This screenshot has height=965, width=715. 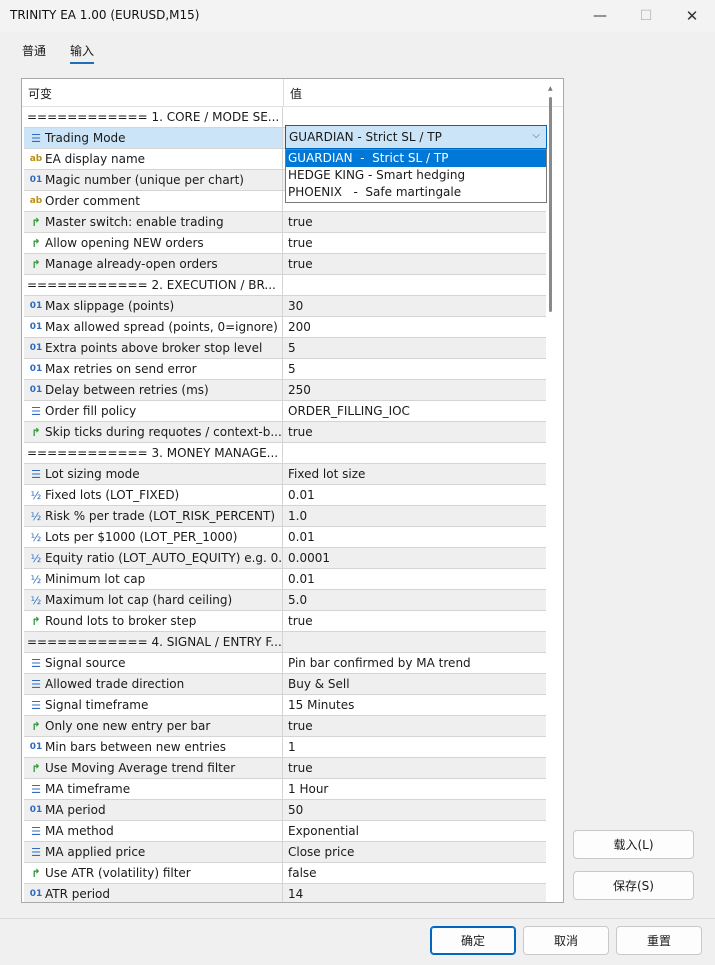 What do you see at coordinates (365, 137) in the screenshot?
I see `trading-mode-selected: GUARDIAN - Strict SL / TP` at bounding box center [365, 137].